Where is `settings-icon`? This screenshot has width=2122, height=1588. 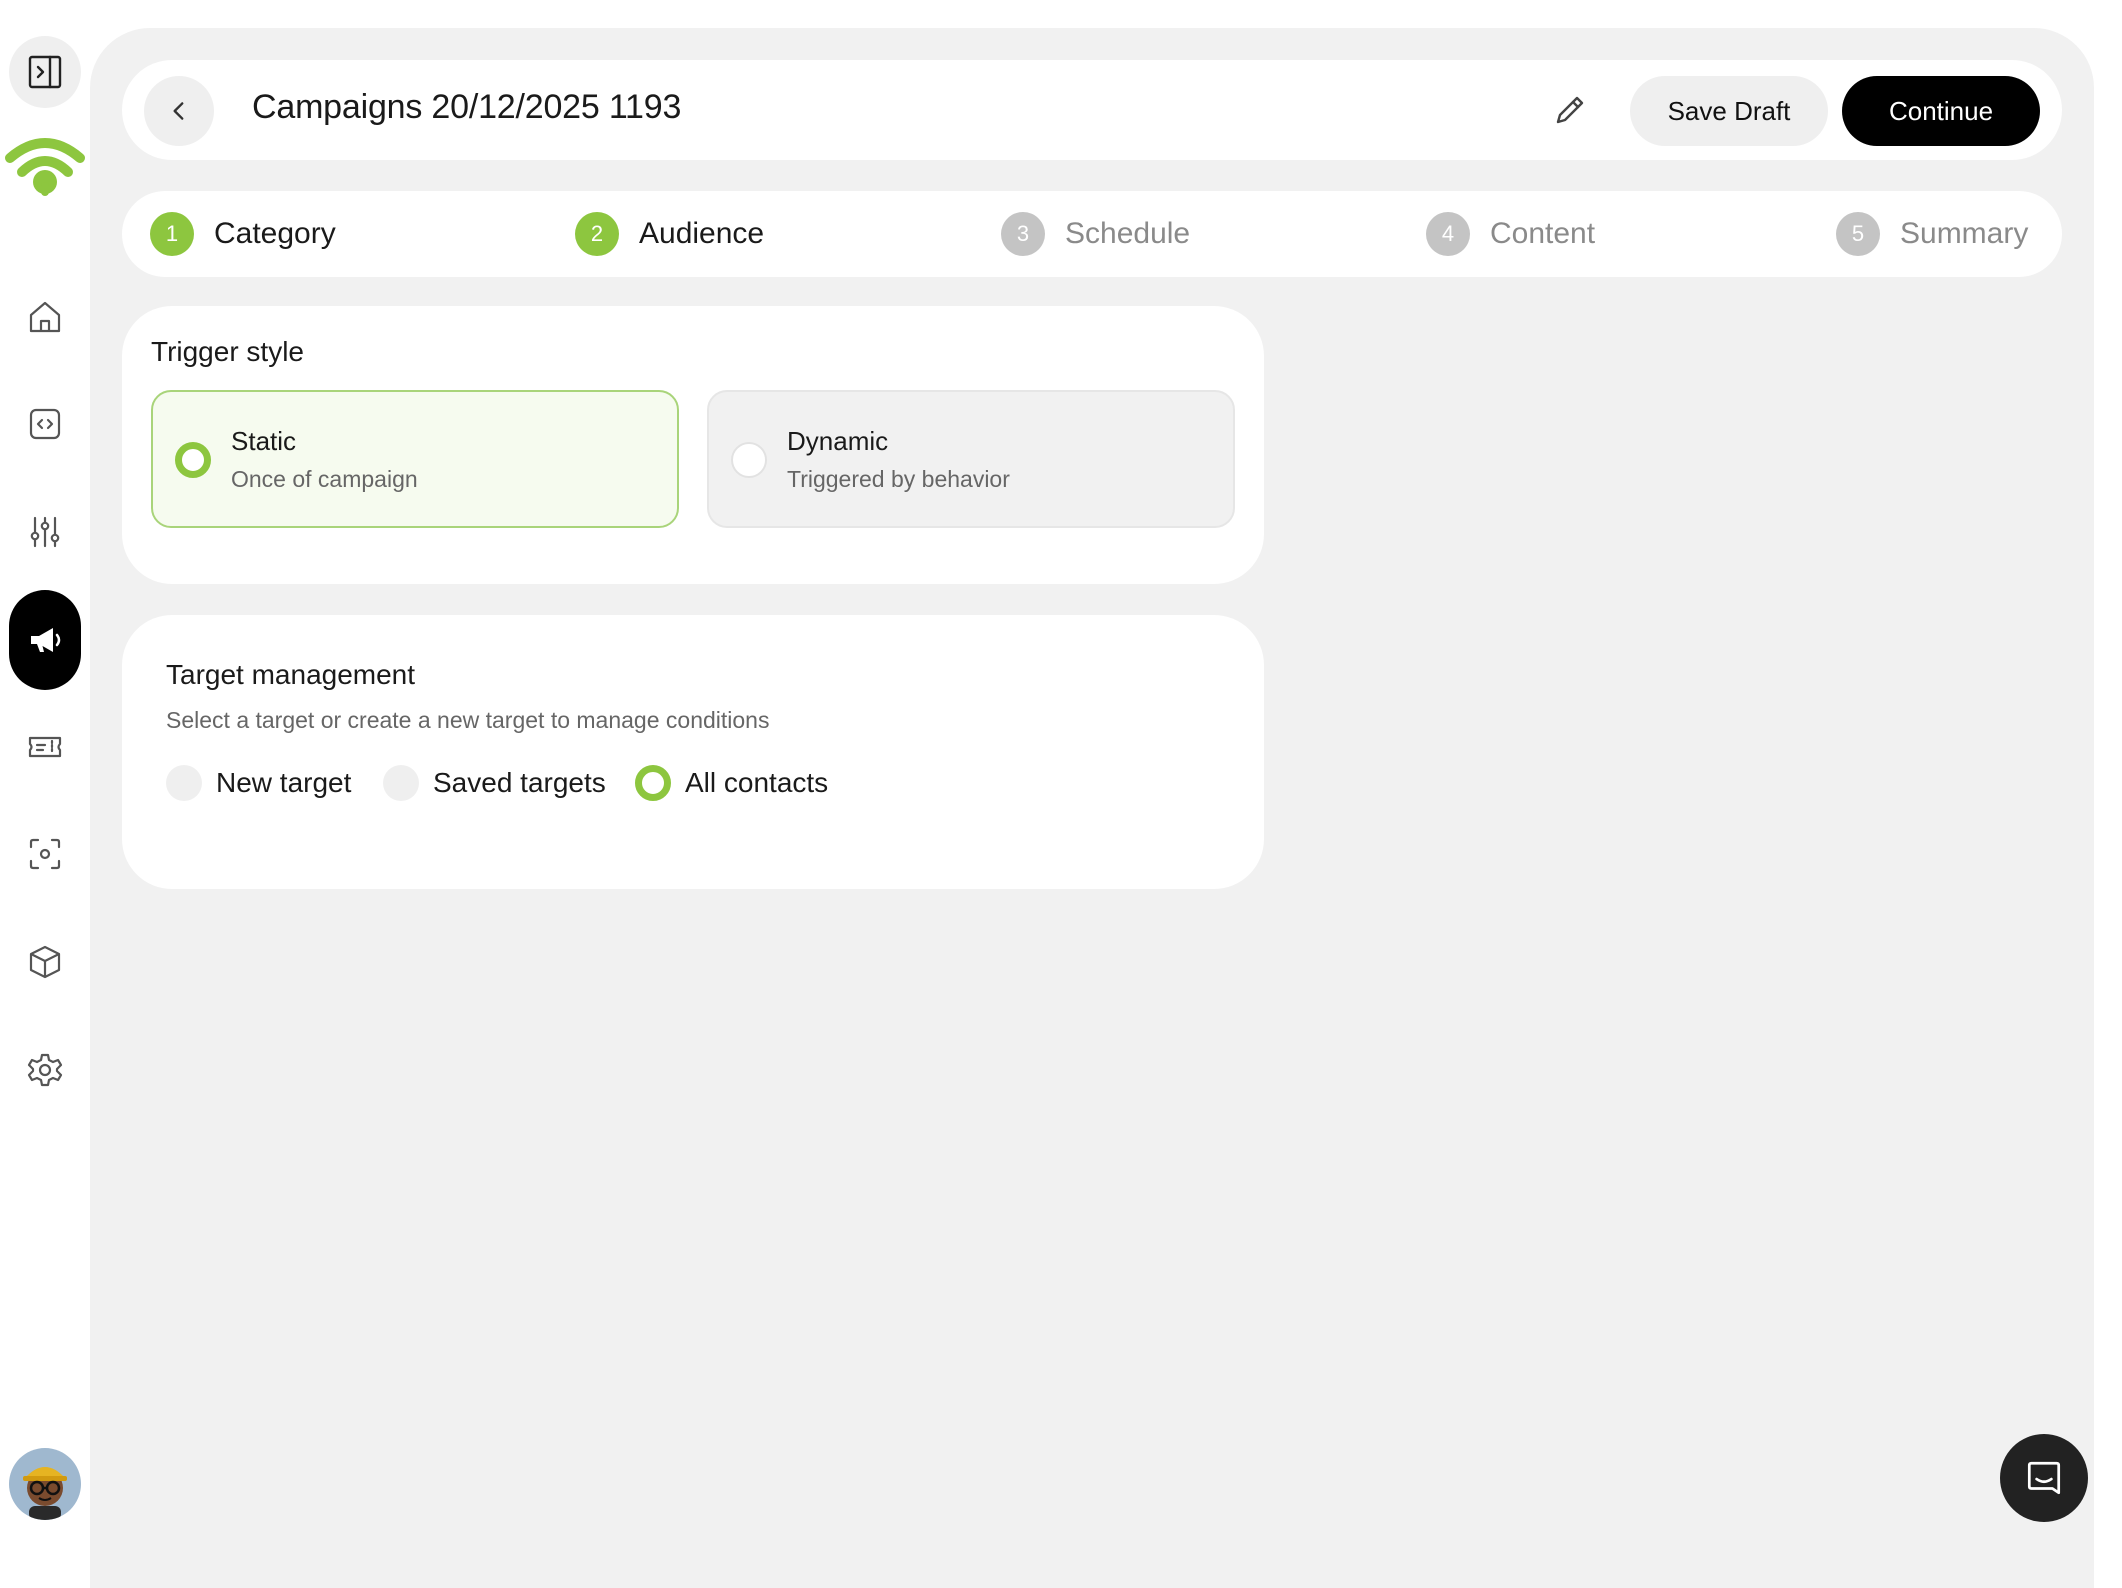 settings-icon is located at coordinates (45, 1070).